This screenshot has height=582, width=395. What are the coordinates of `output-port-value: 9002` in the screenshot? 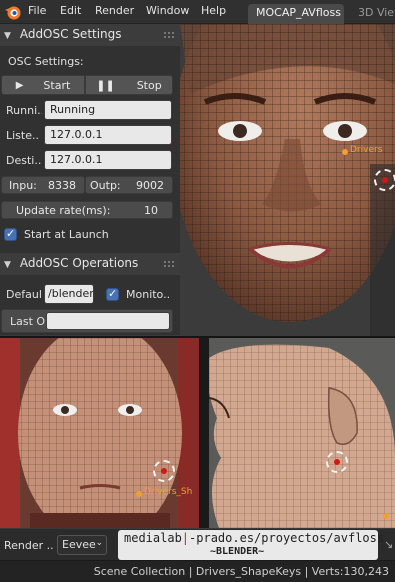 It's located at (150, 185).